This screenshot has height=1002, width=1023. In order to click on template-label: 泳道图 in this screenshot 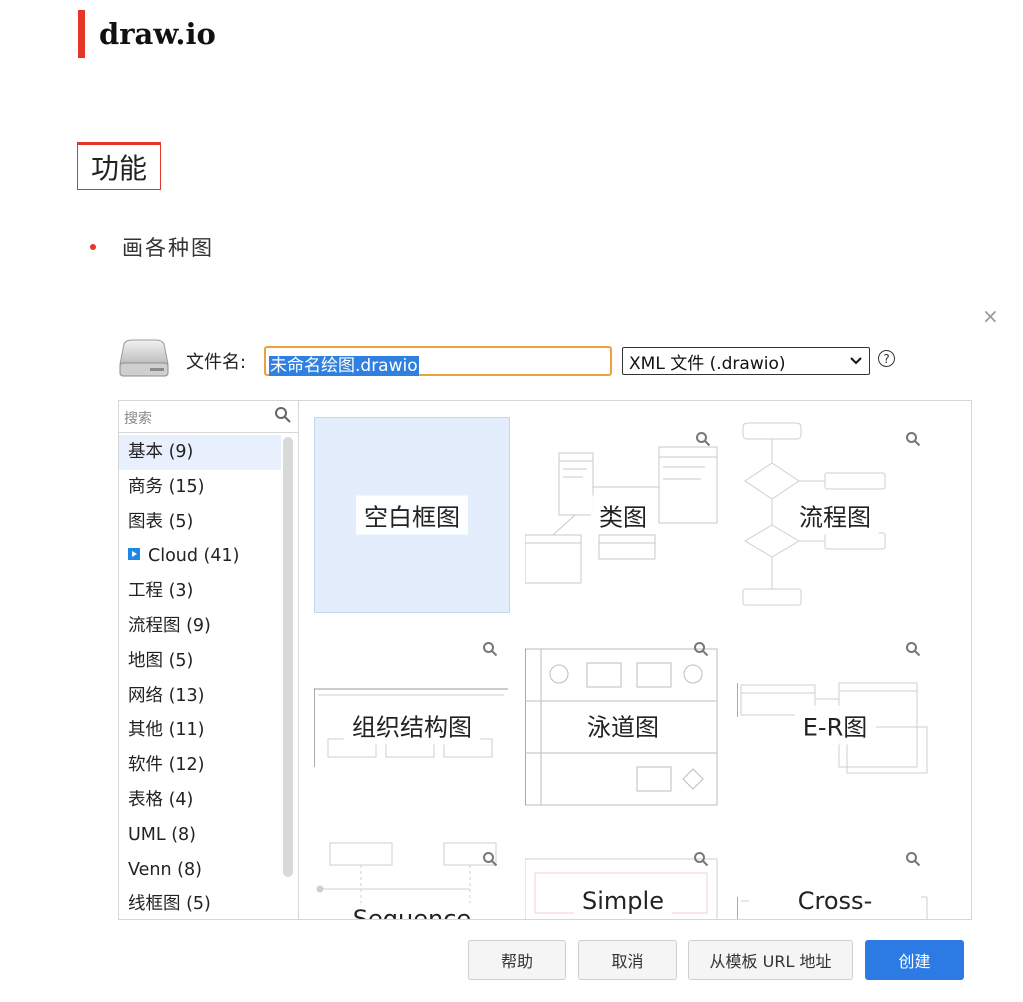, I will do `click(623, 725)`.